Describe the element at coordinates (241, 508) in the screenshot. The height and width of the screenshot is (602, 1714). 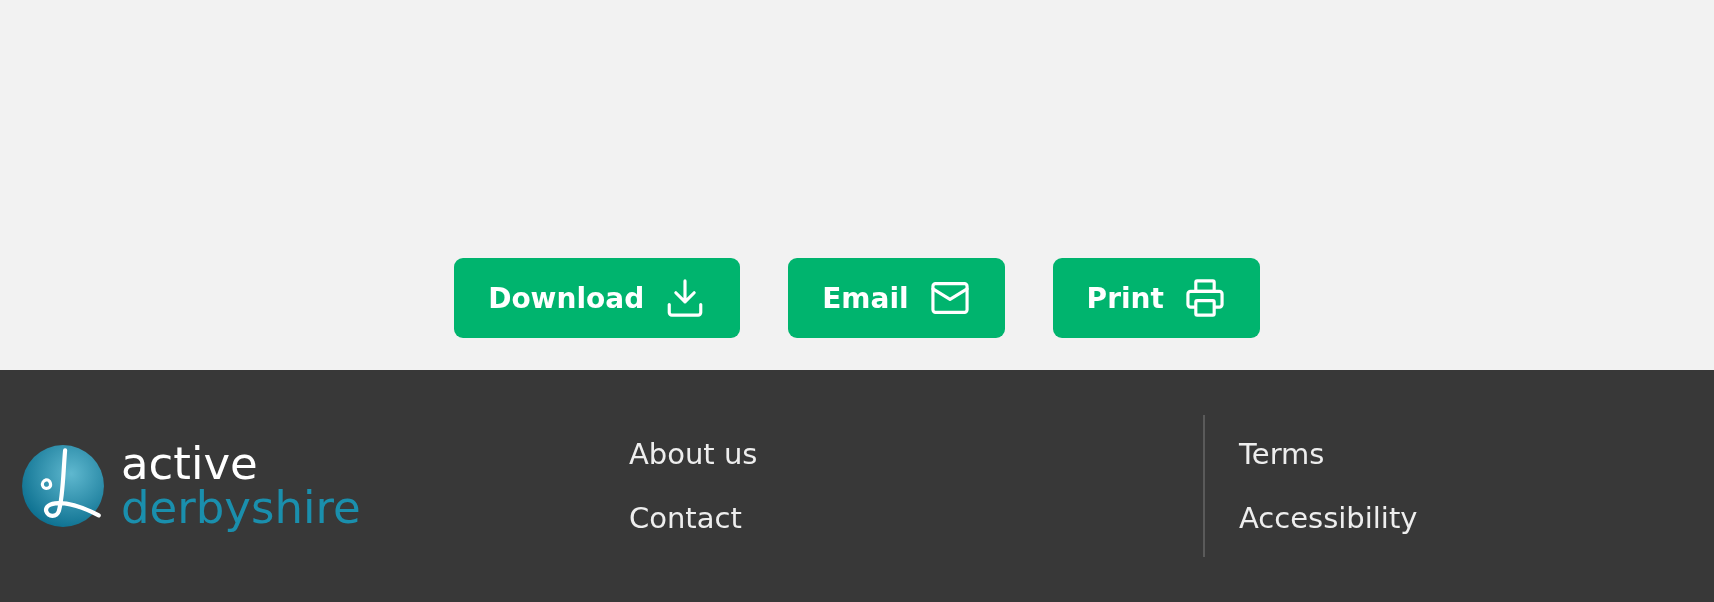
I see `logo-text: derbyshire` at that location.